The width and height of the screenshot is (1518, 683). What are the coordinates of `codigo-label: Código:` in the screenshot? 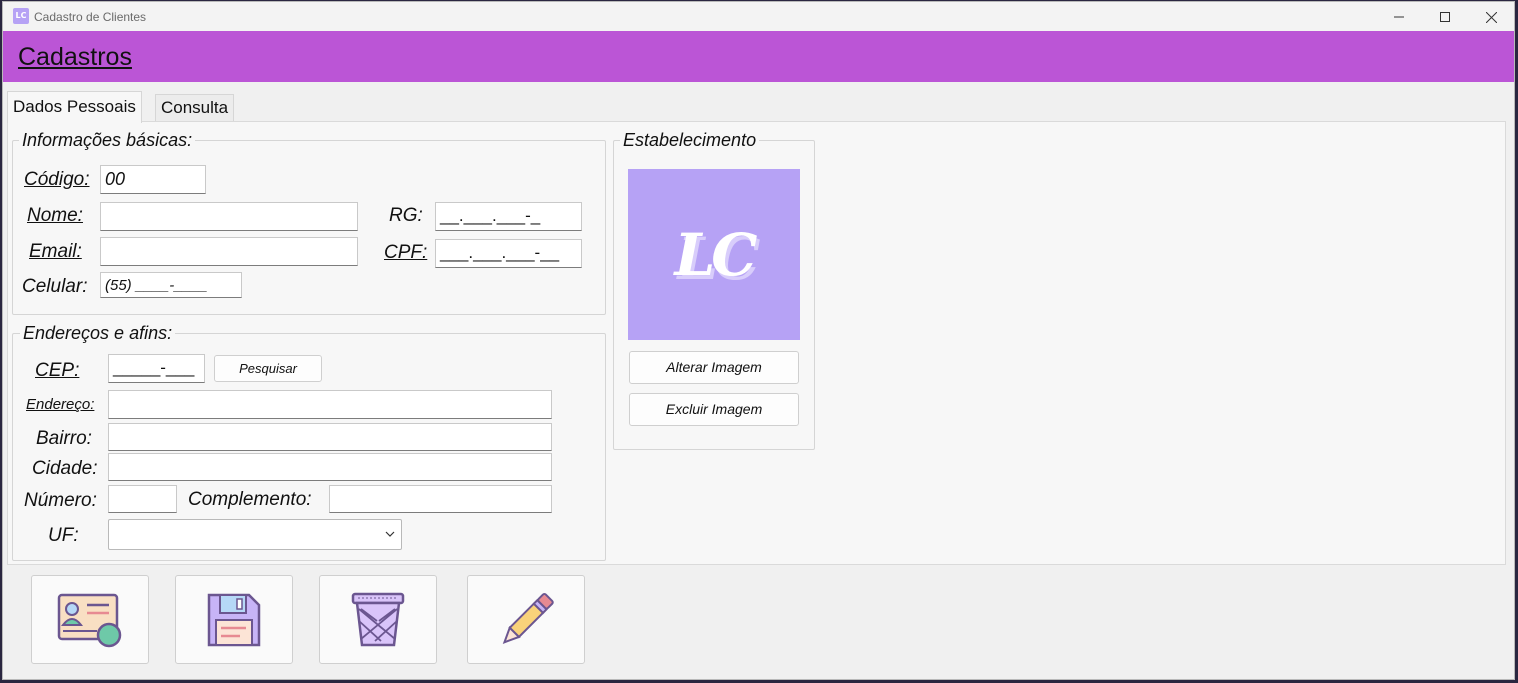 It's located at (57, 179).